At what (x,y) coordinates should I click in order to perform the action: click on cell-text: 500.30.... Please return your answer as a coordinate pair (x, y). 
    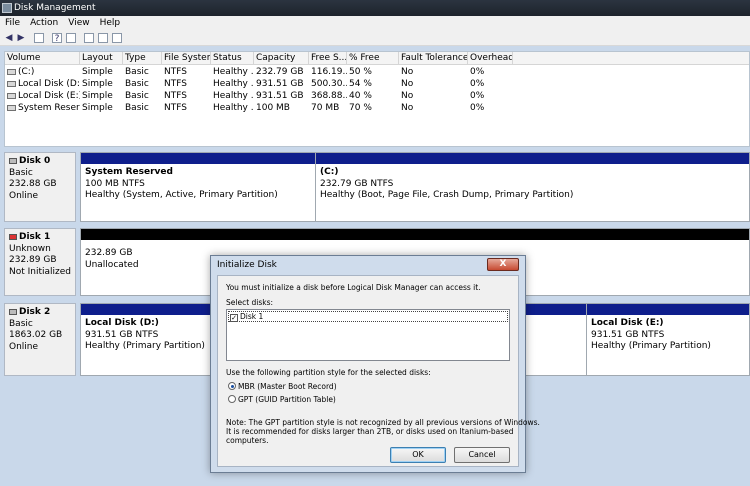
    Looking at the image, I should click on (329, 84).